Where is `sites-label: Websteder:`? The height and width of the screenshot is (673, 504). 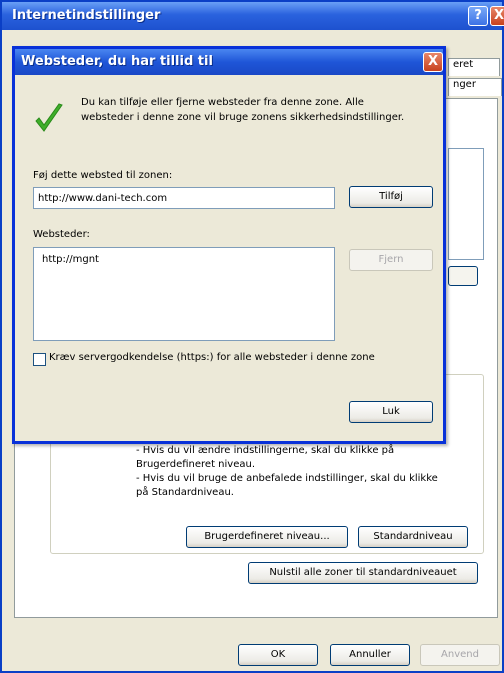
sites-label: Websteder: is located at coordinates (61, 234).